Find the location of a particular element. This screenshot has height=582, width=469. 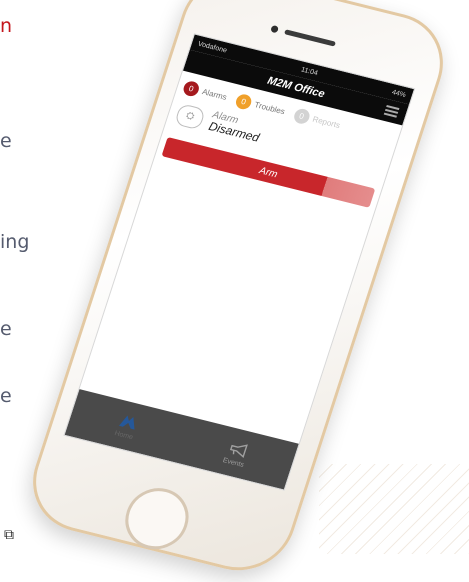

home-button is located at coordinates (157, 518).